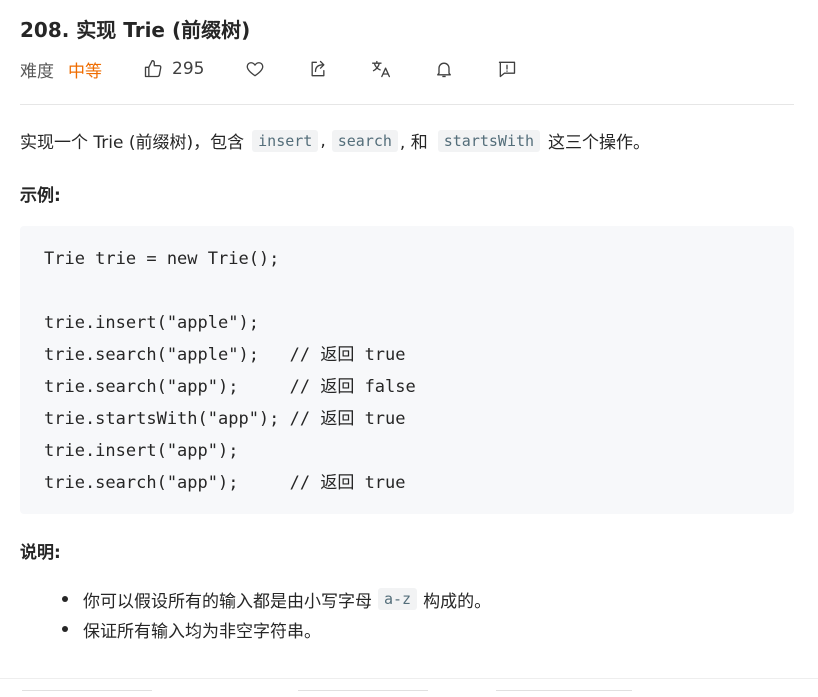 This screenshot has height=697, width=818. Describe the element at coordinates (323, 140) in the screenshot. I see `description-sep1: ,` at that location.